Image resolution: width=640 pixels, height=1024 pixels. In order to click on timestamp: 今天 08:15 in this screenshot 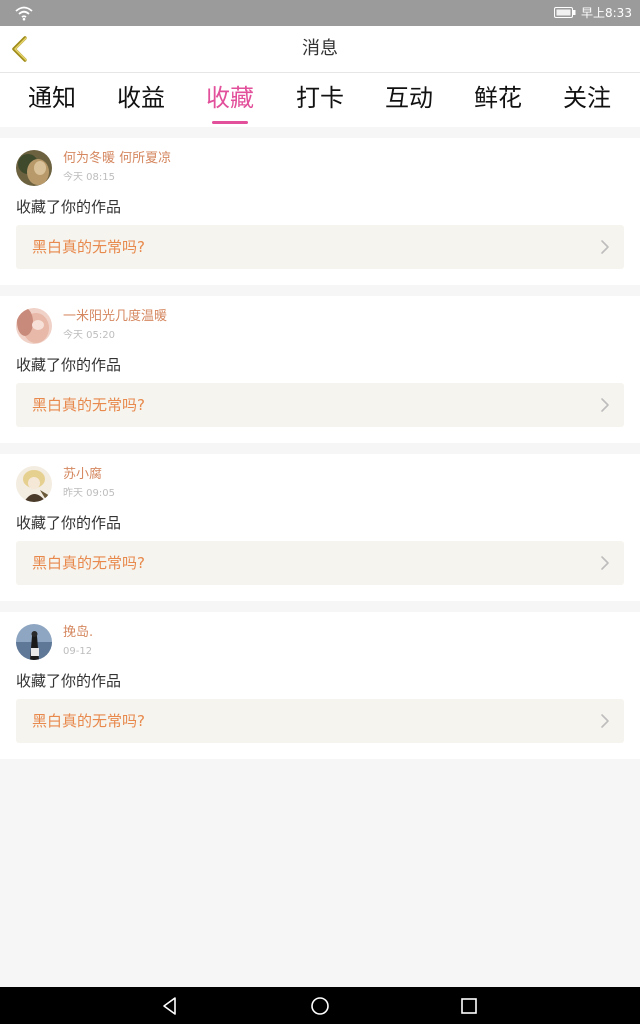, I will do `click(89, 177)`.